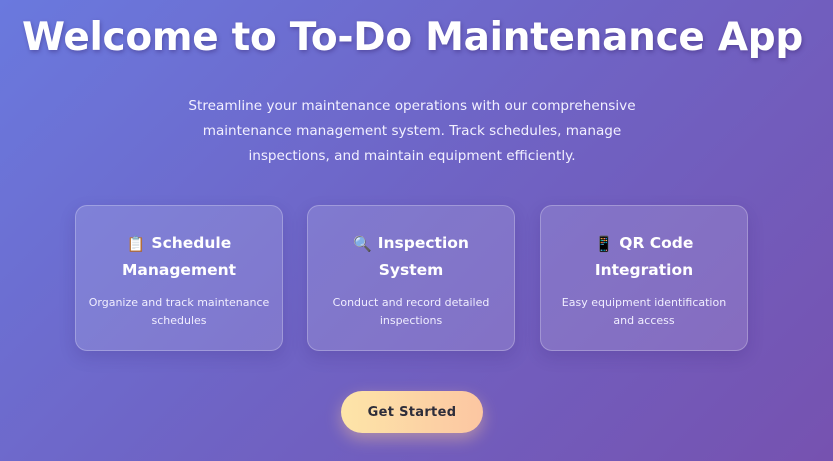  What do you see at coordinates (179, 311) in the screenshot?
I see `feature-card-description: Organize and track maintenance schedules` at bounding box center [179, 311].